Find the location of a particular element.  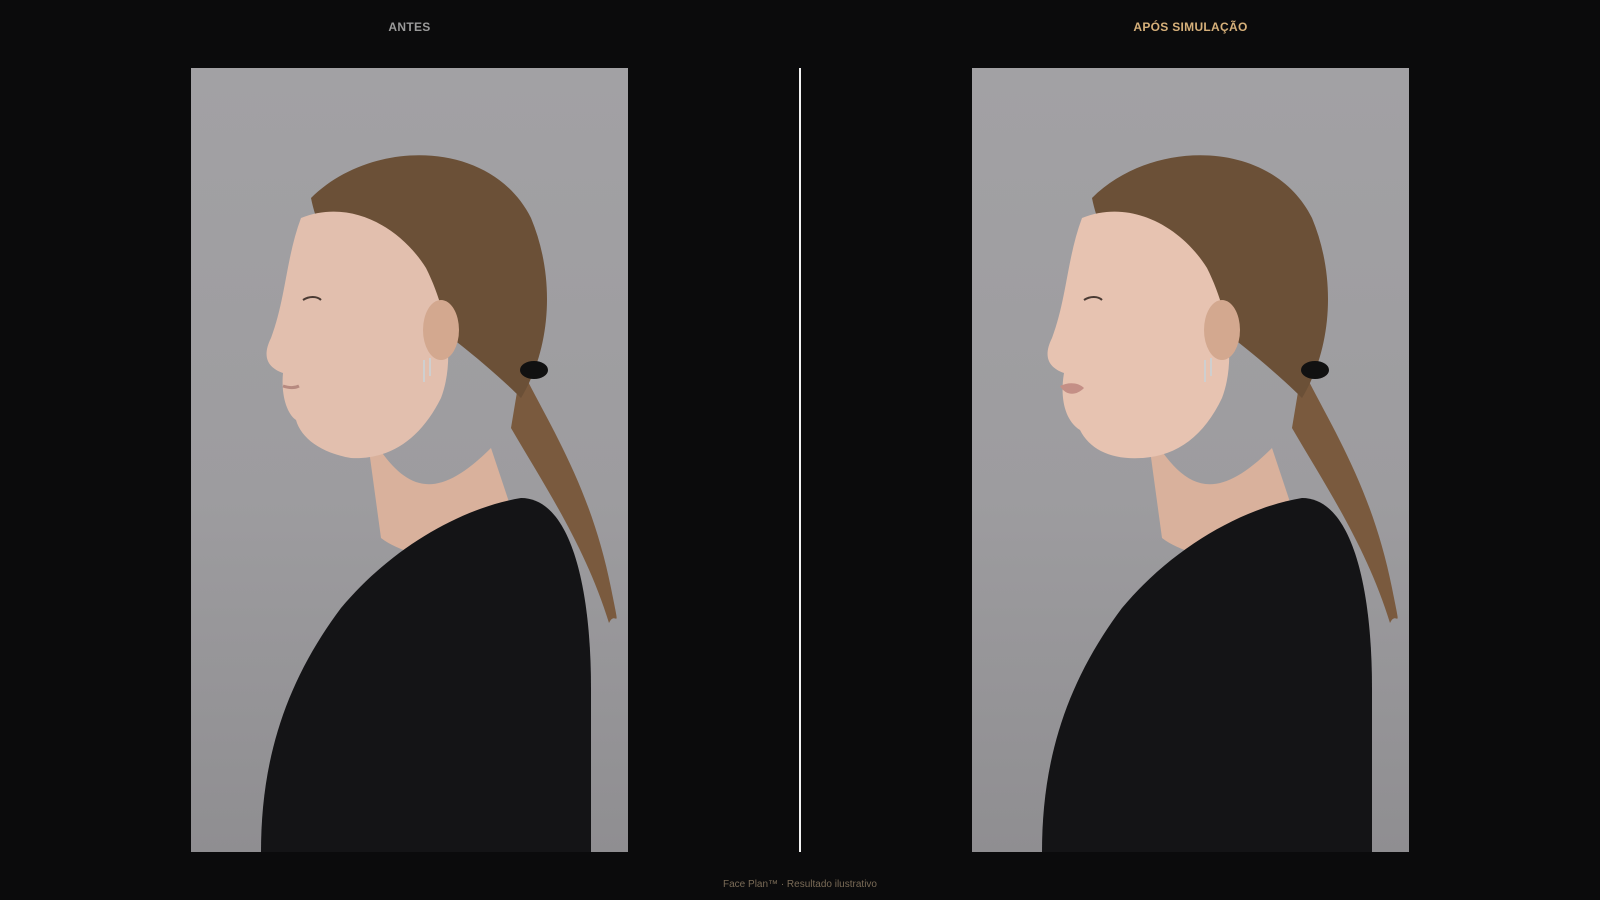

footer-caption: Face Plan™ · Resultado ilustrativo is located at coordinates (800, 884).